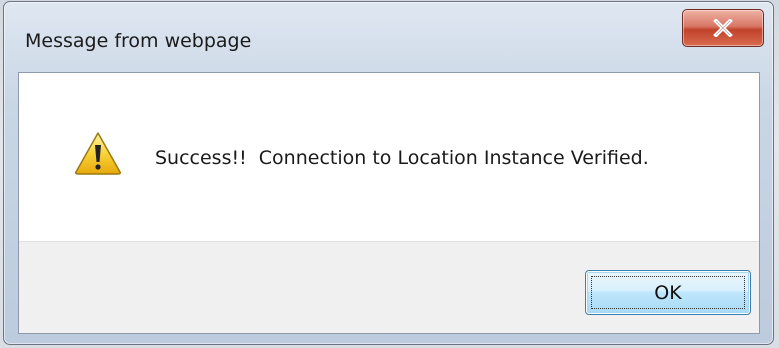  I want to click on dialog-title: Message from webpage, so click(138, 41).